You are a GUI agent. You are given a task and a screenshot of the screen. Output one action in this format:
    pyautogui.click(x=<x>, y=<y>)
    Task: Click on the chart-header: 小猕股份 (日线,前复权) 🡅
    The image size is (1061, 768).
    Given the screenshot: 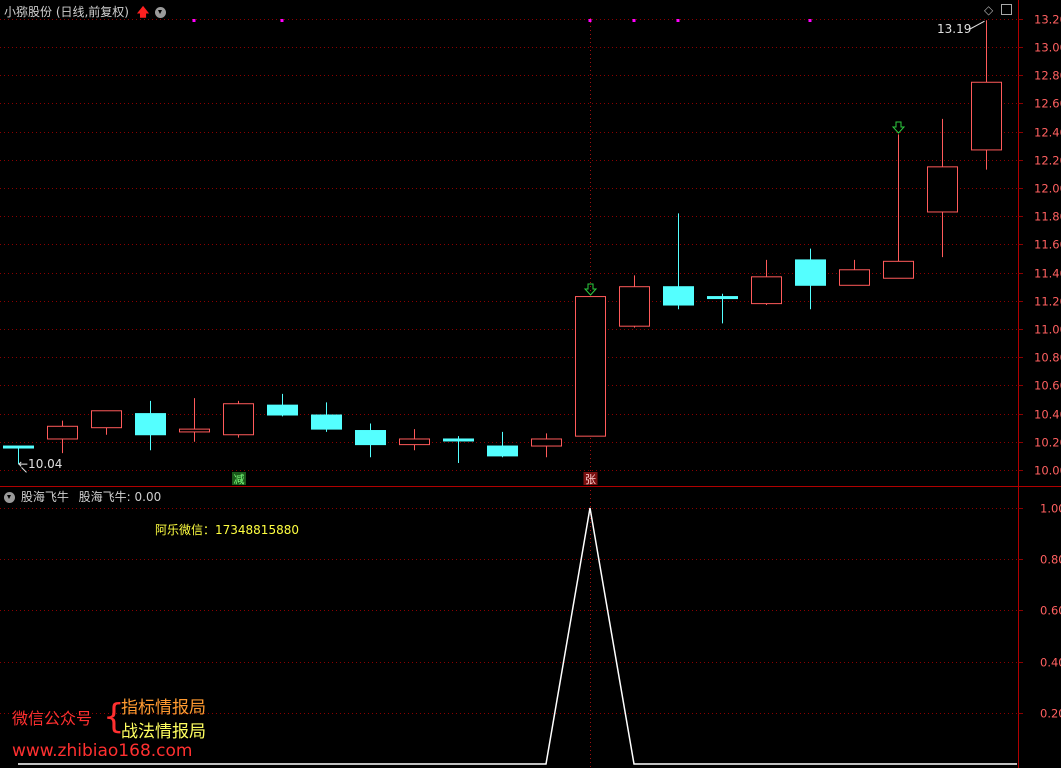 What is the action you would take?
    pyautogui.click(x=85, y=13)
    